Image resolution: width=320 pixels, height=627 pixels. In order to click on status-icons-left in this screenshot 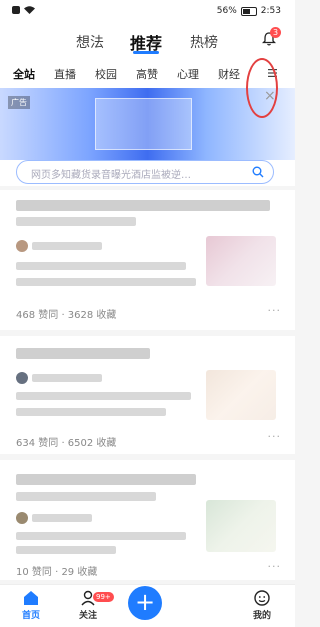, I will do `click(23, 10)`.